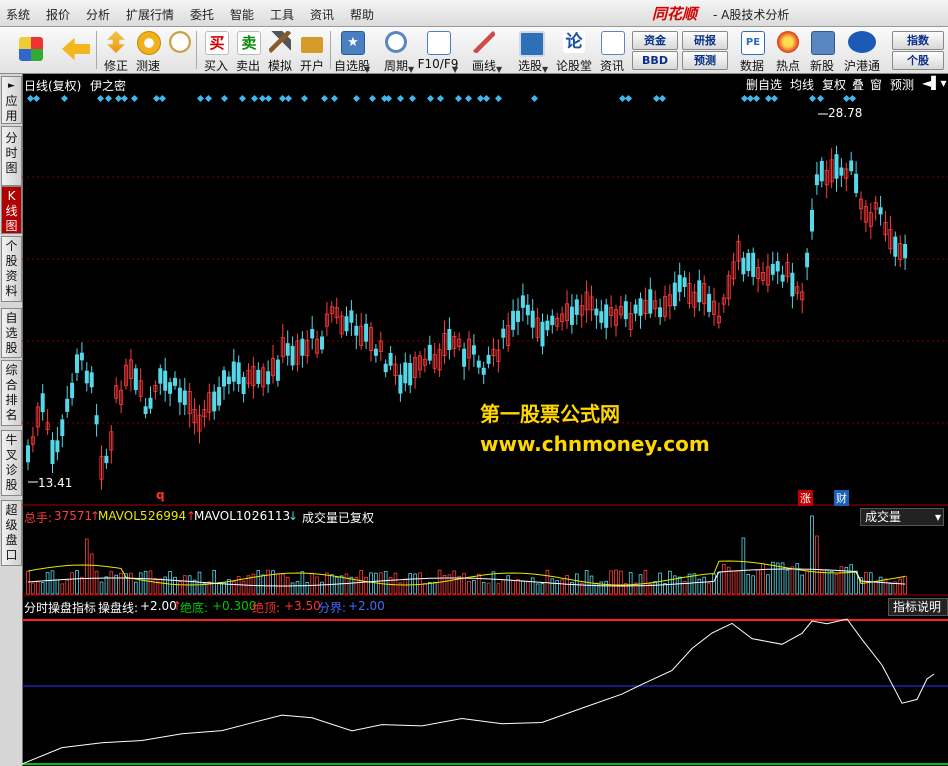 The height and width of the screenshot is (766, 948). Describe the element at coordinates (574, 51) in the screenshot. I see `forum-button: 论 论股堂` at that location.